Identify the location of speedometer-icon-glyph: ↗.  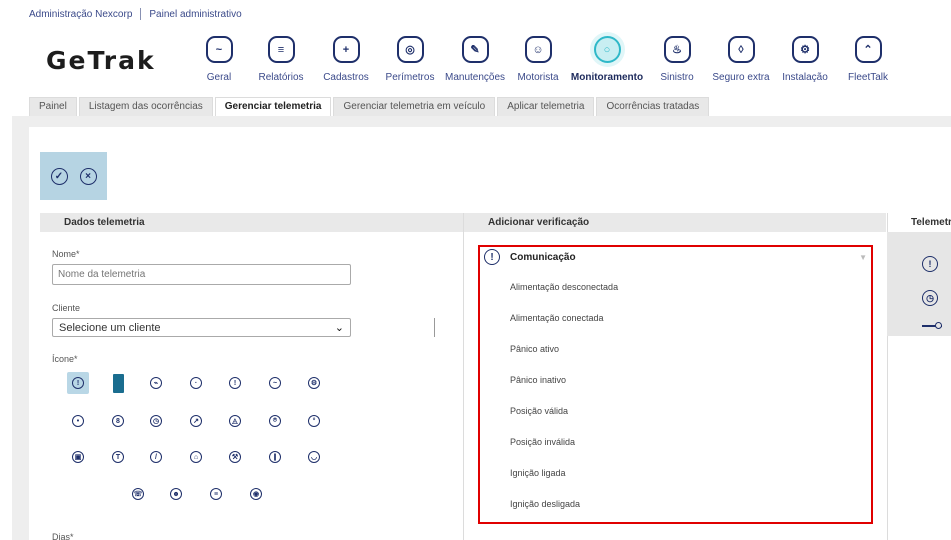
(196, 421).